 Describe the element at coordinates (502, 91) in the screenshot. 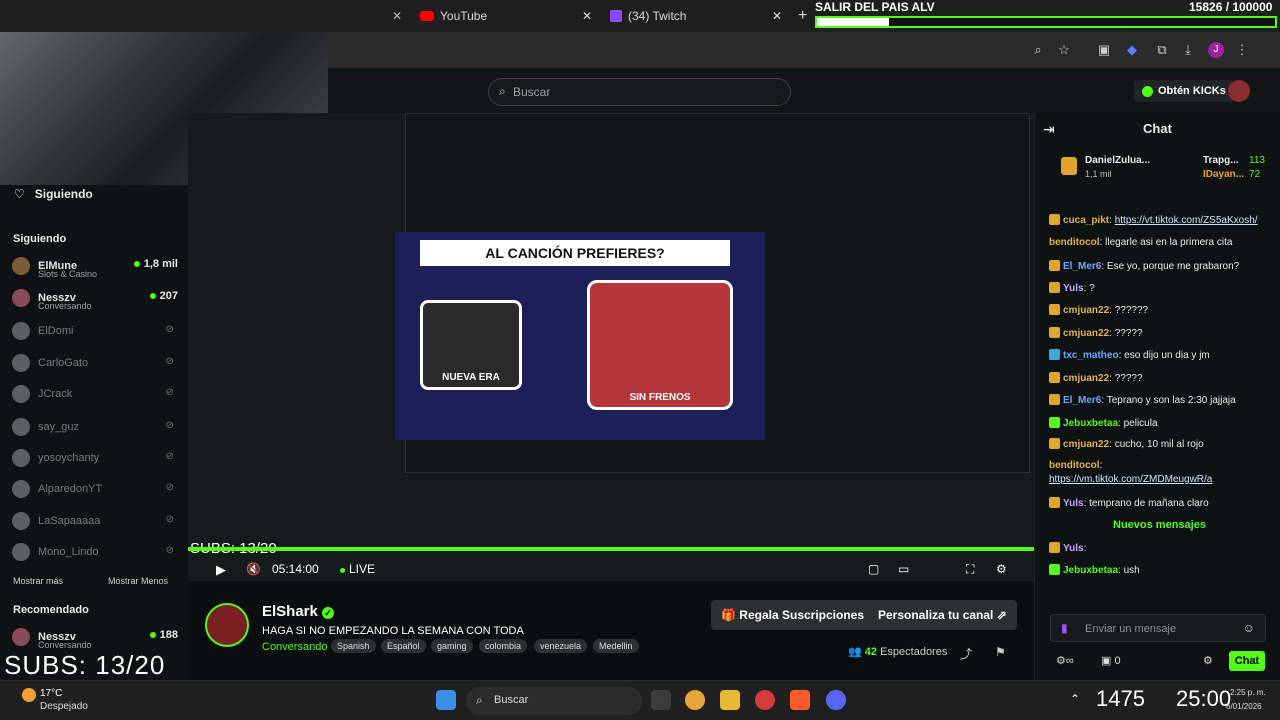

I see `search-icon: ⌕` at that location.